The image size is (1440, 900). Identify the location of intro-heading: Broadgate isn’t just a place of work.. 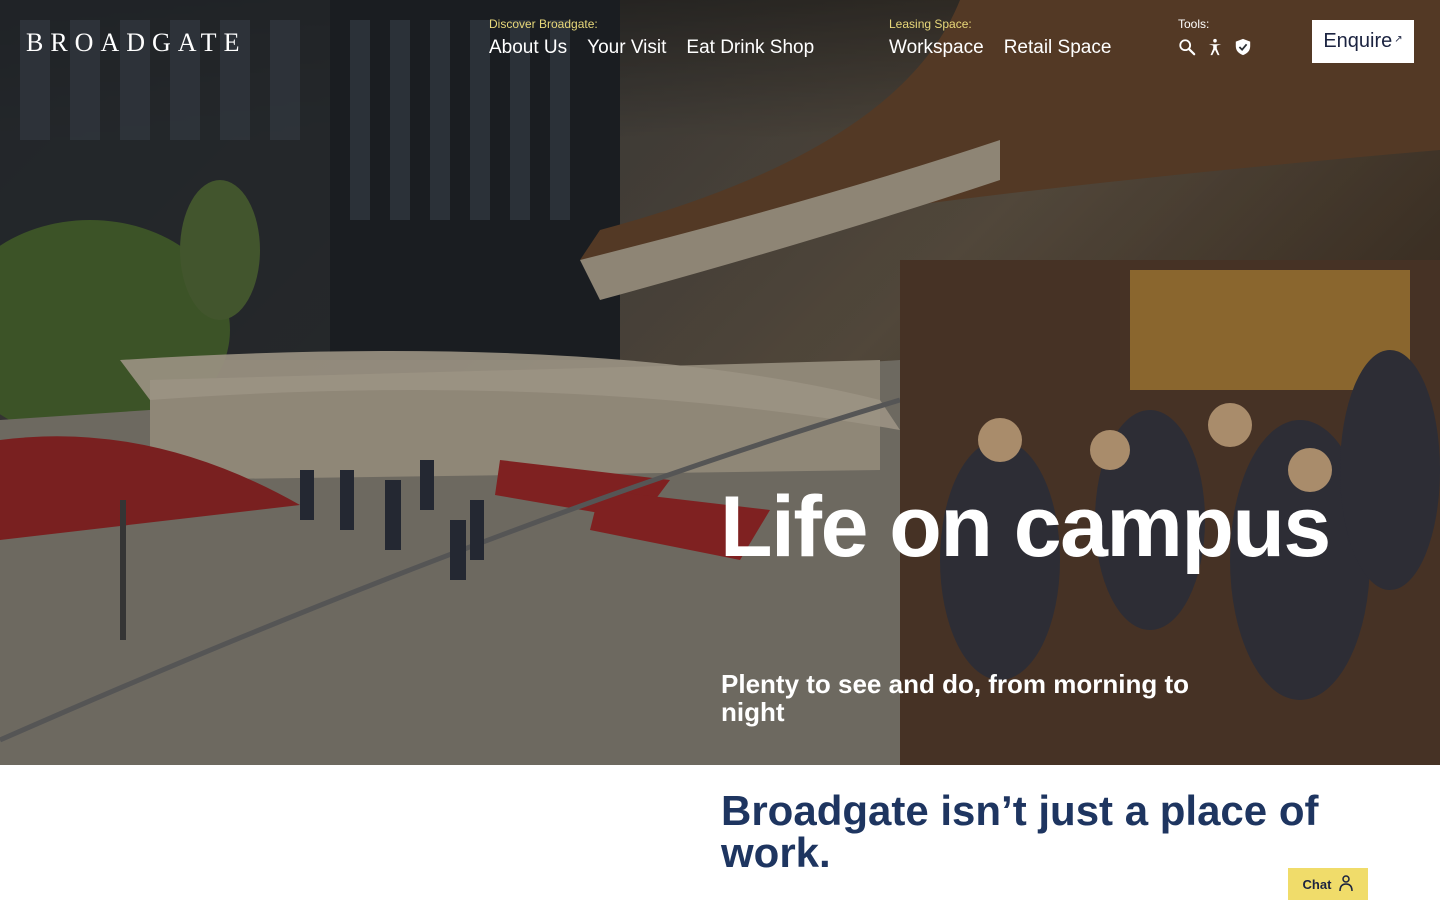
(1020, 831).